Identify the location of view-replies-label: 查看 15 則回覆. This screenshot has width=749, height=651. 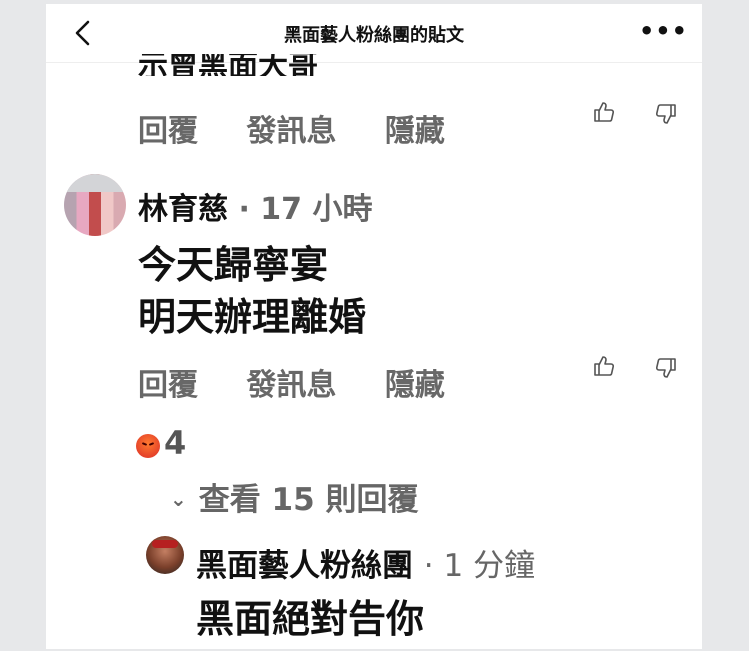
(308, 500).